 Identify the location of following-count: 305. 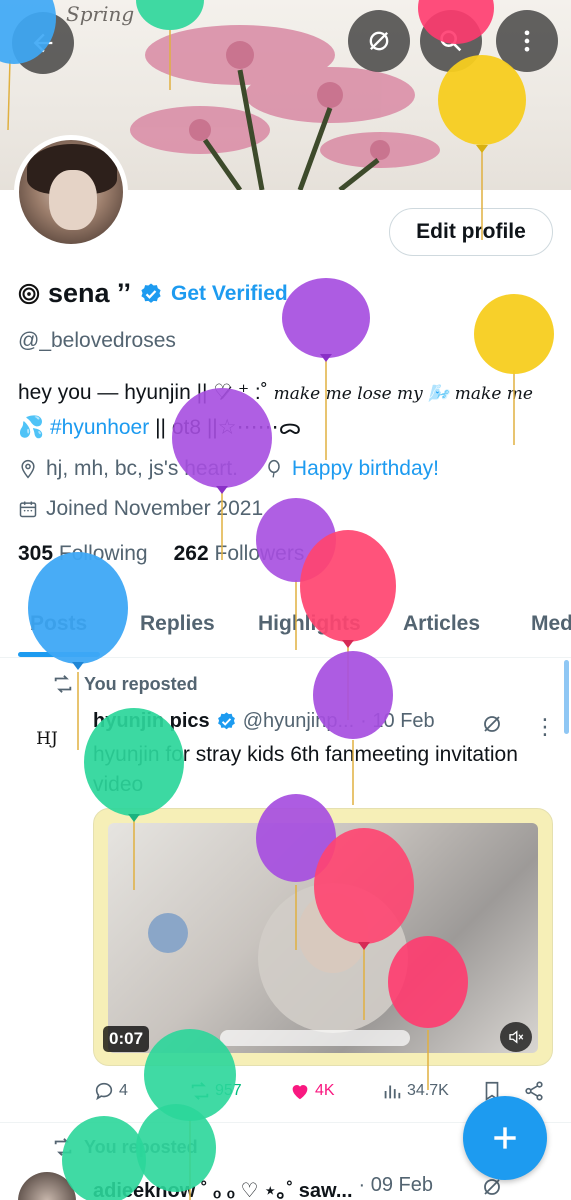
(36, 553).